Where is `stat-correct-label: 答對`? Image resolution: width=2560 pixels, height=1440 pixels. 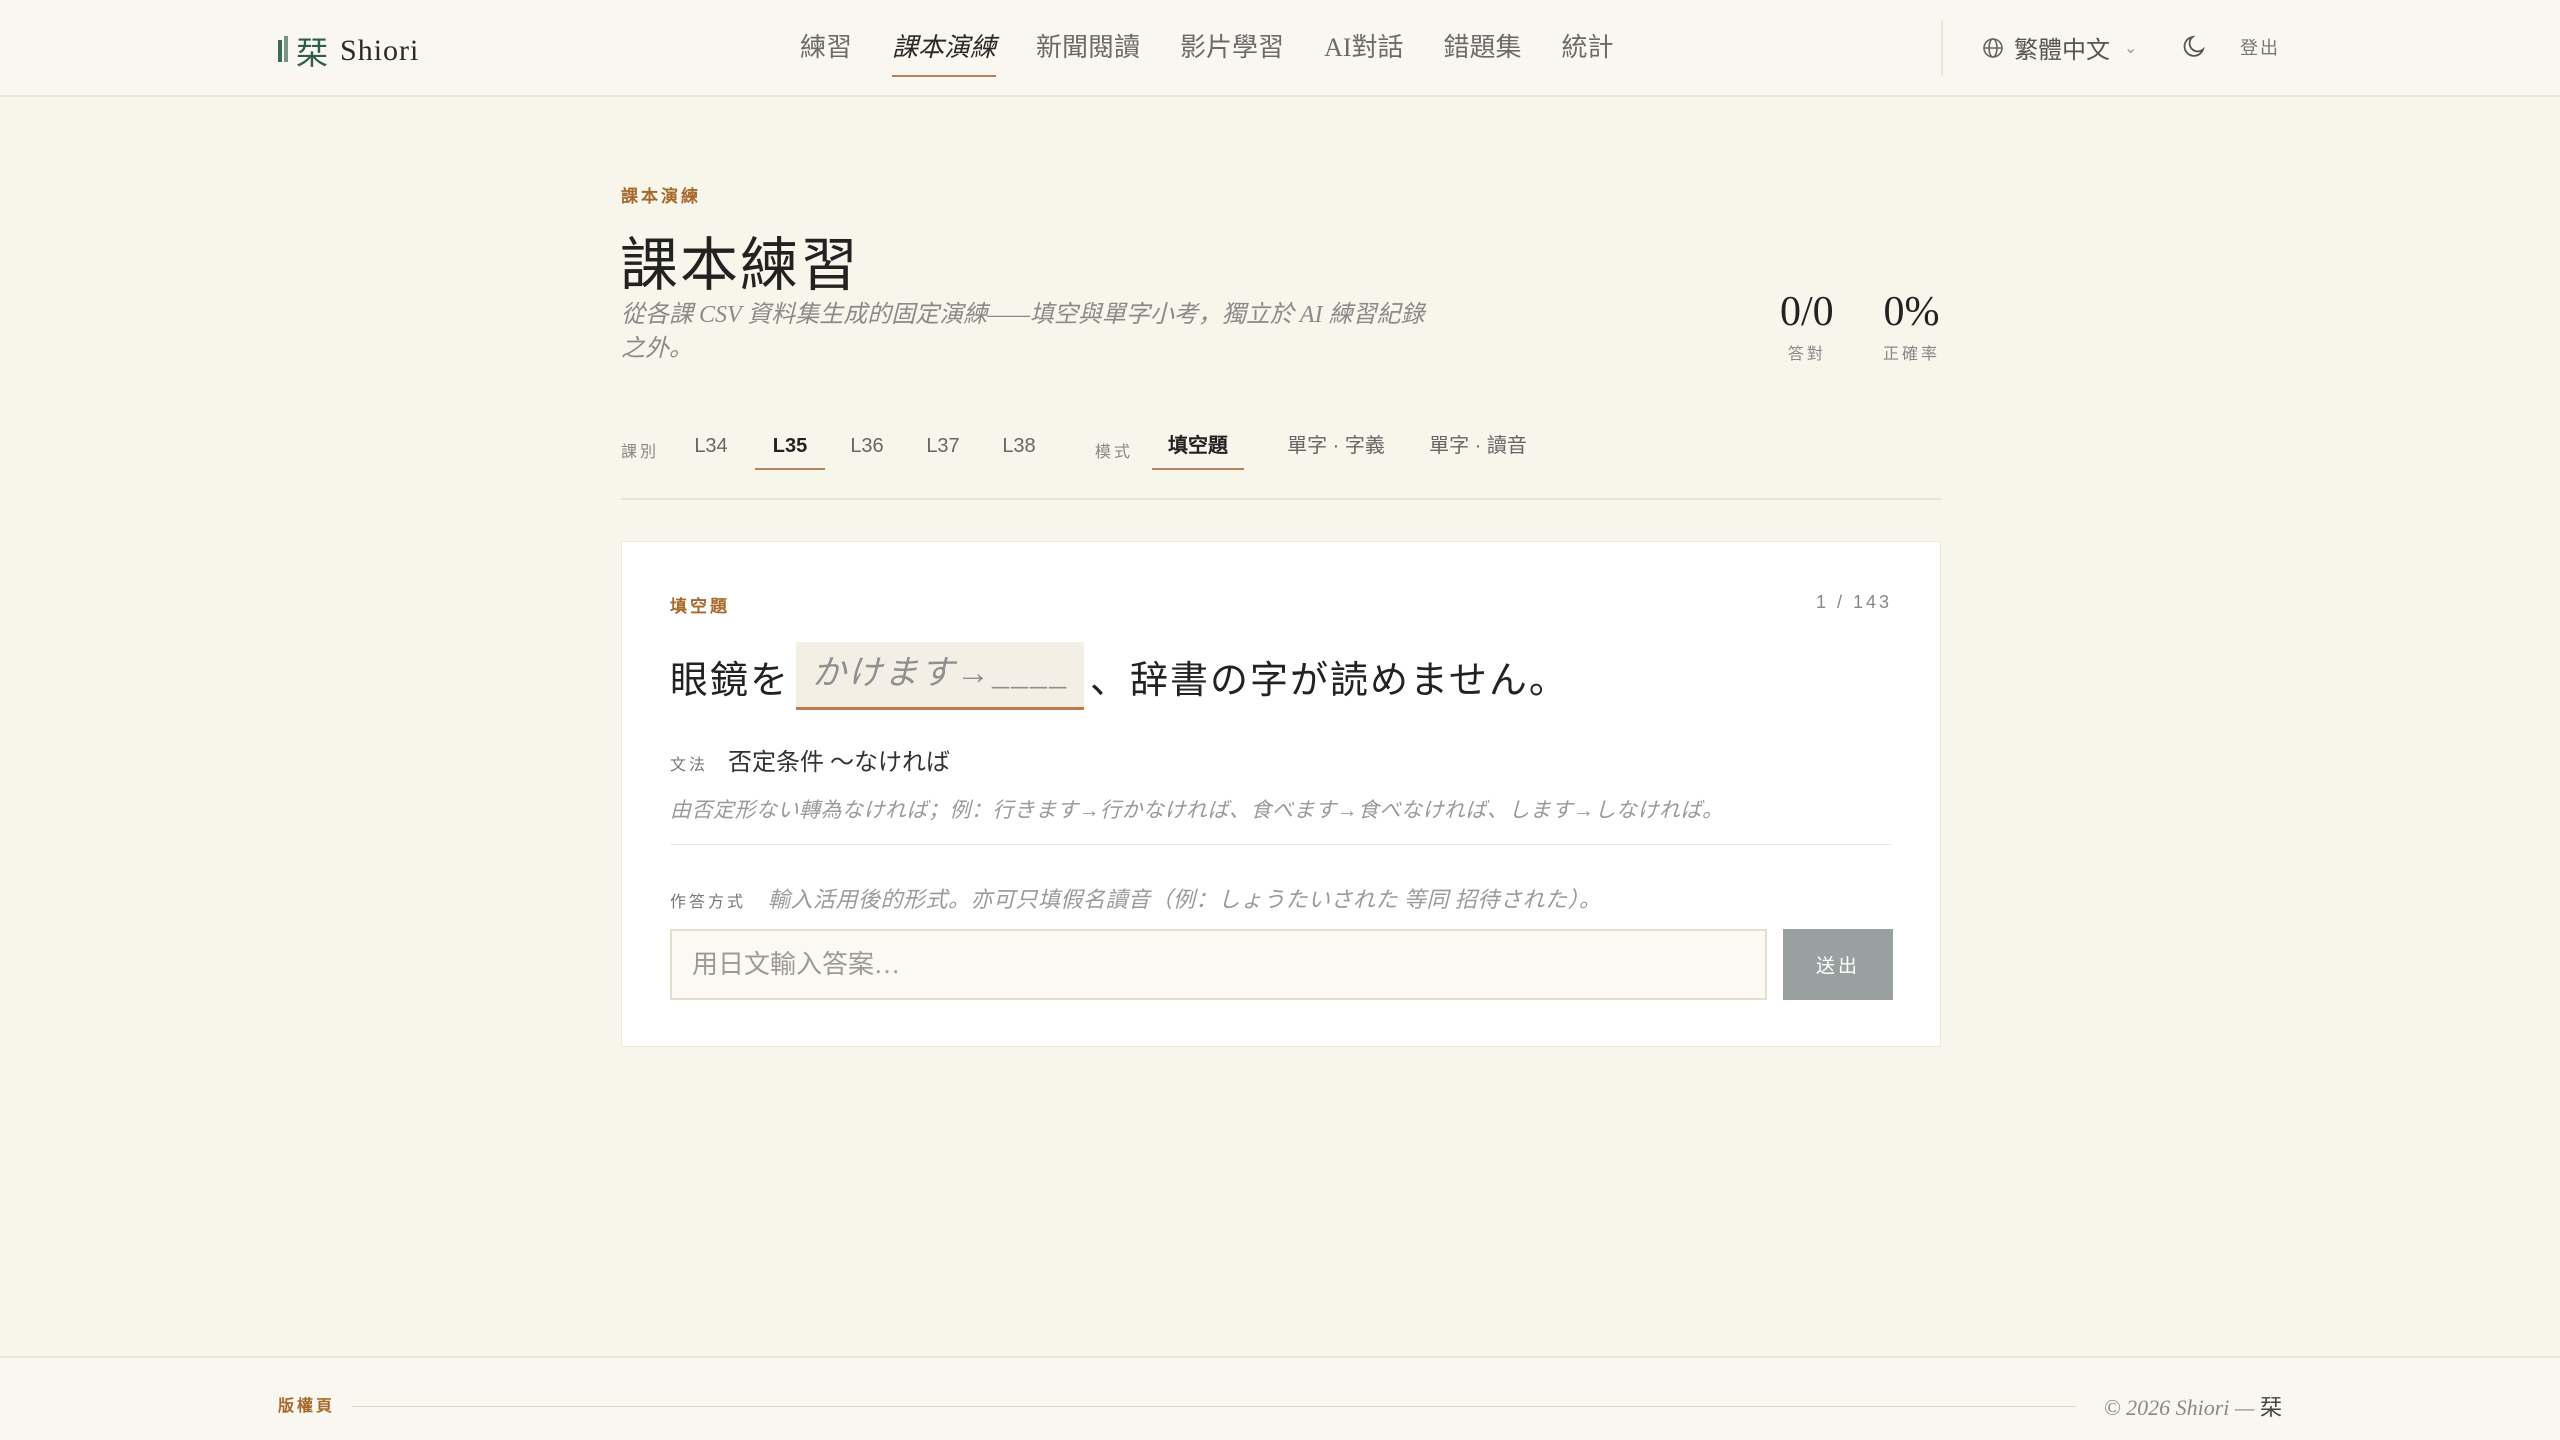
stat-correct-label: 答對 is located at coordinates (1806, 354).